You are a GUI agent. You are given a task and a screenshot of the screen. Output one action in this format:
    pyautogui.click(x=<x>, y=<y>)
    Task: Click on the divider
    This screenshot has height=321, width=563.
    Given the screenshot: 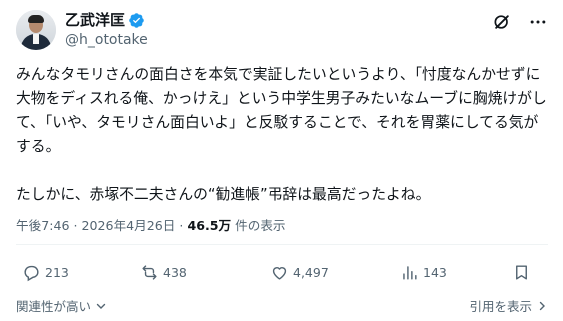 What is the action you would take?
    pyautogui.click(x=282, y=244)
    